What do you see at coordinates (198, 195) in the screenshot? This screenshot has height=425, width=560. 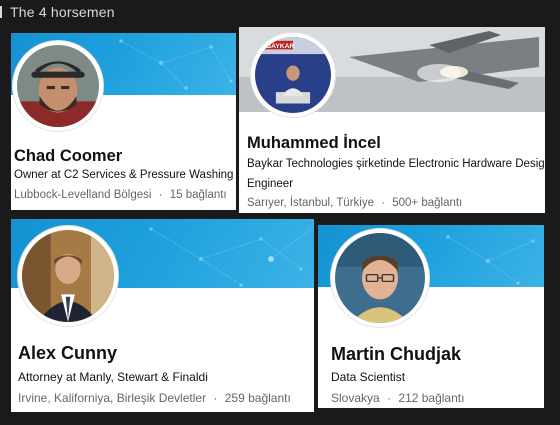 I see `connection-count: 15 bağlantı` at bounding box center [198, 195].